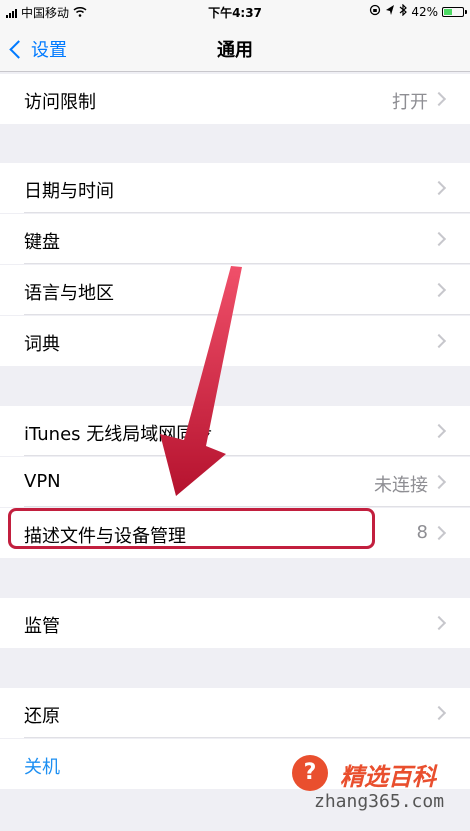 The width and height of the screenshot is (470, 831). Describe the element at coordinates (235, 99) in the screenshot. I see `row-restrictions: 访问限制 打开` at that location.